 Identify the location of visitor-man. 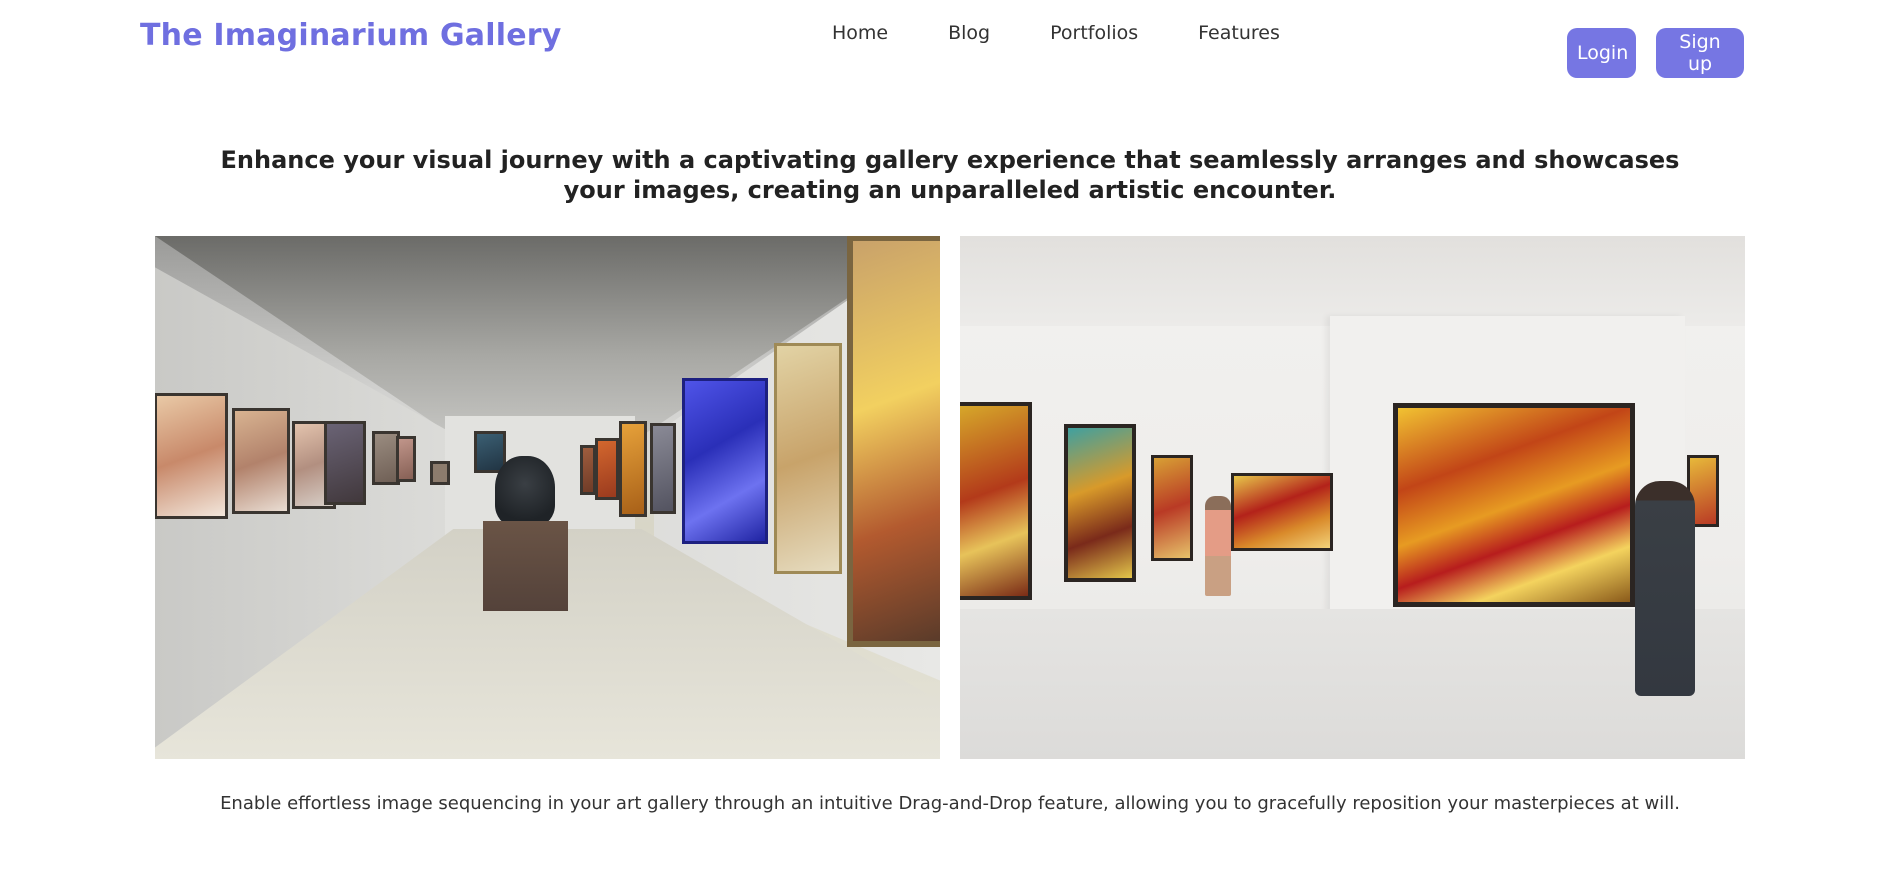
(1665, 588).